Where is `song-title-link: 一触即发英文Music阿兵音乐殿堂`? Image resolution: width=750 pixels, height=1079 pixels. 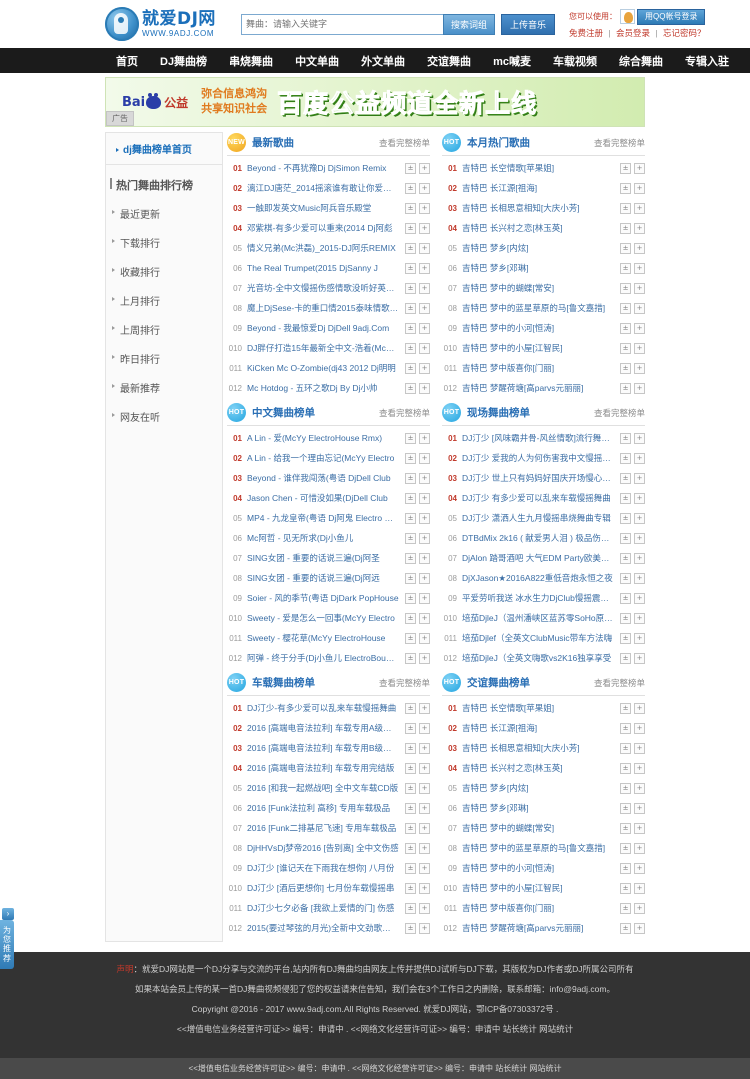
song-title-link: 一触即发英文Music阿兵音乐殿堂 is located at coordinates (323, 208).